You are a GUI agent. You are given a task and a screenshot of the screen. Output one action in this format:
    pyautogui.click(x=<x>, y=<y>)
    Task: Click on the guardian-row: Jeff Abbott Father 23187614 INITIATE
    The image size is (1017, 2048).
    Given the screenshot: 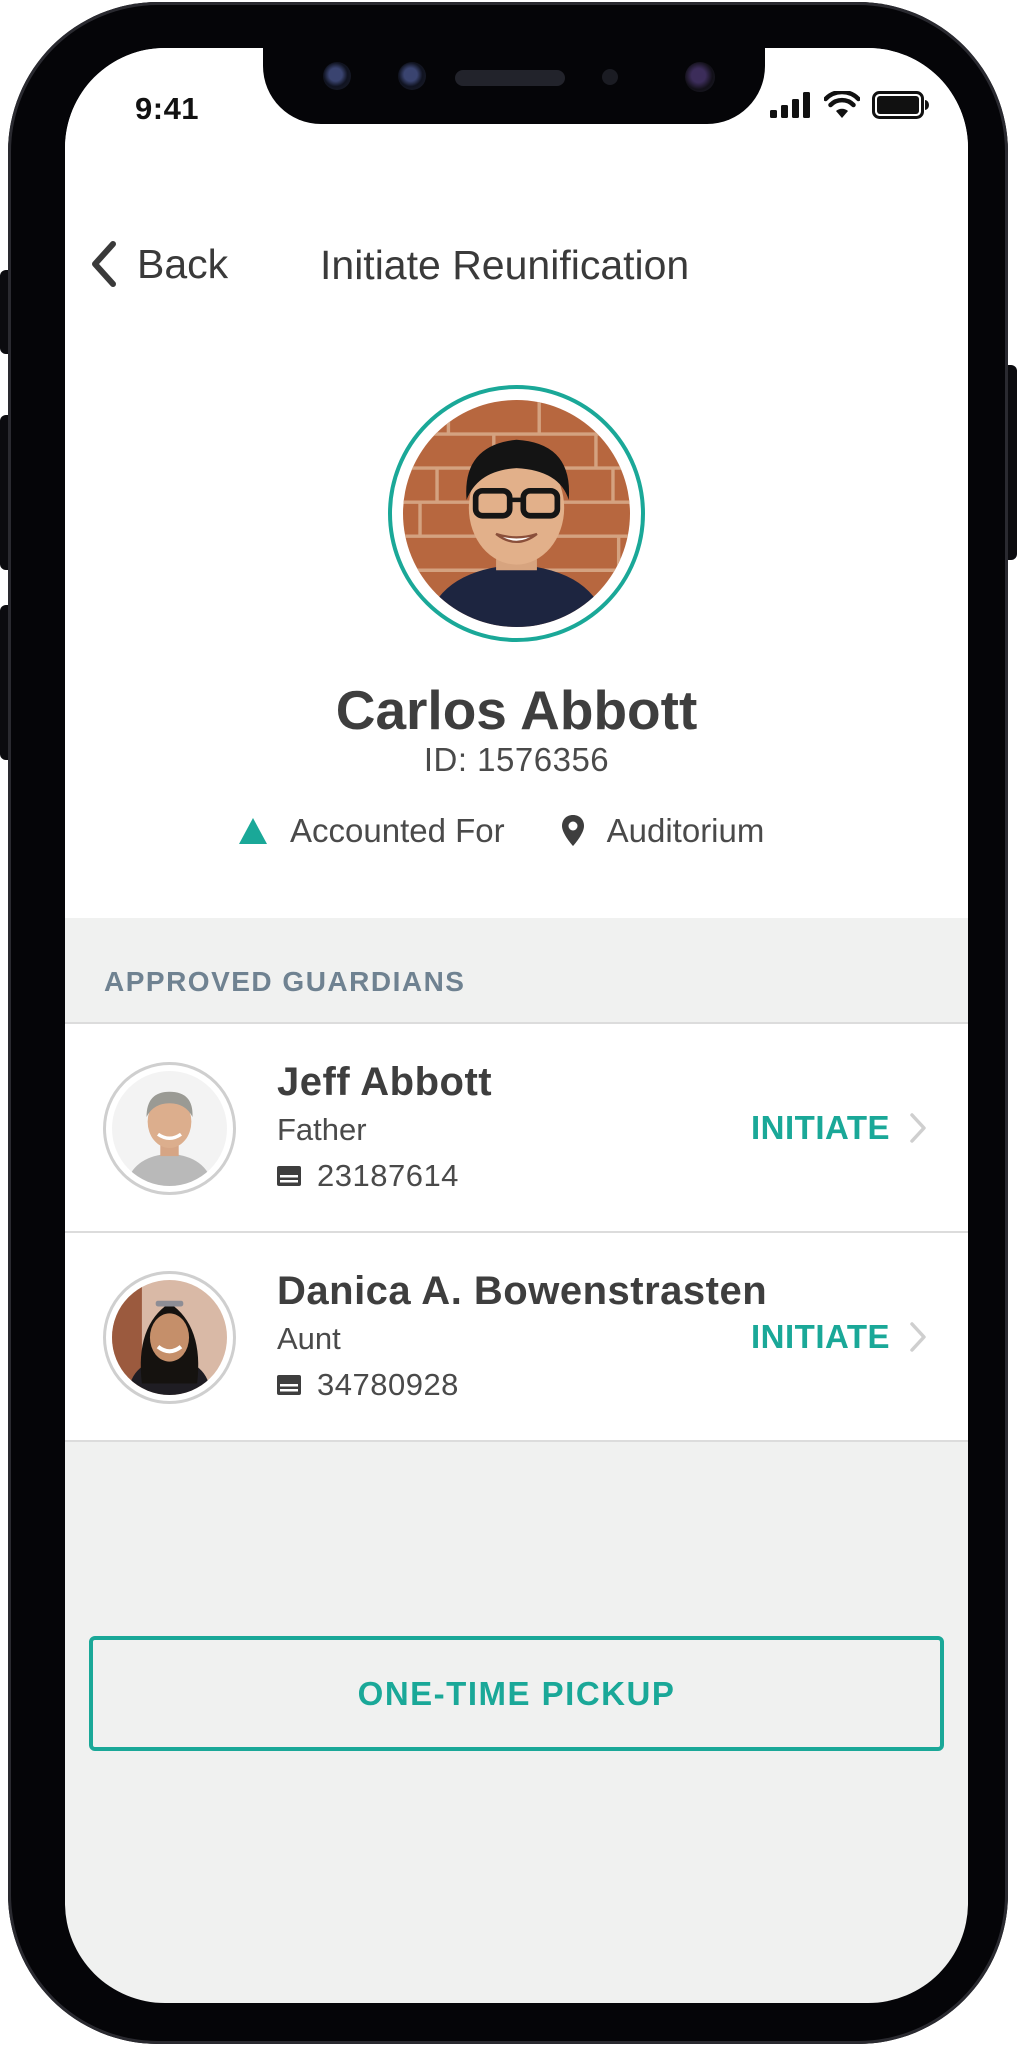 What is the action you would take?
    pyautogui.click(x=516, y=1126)
    